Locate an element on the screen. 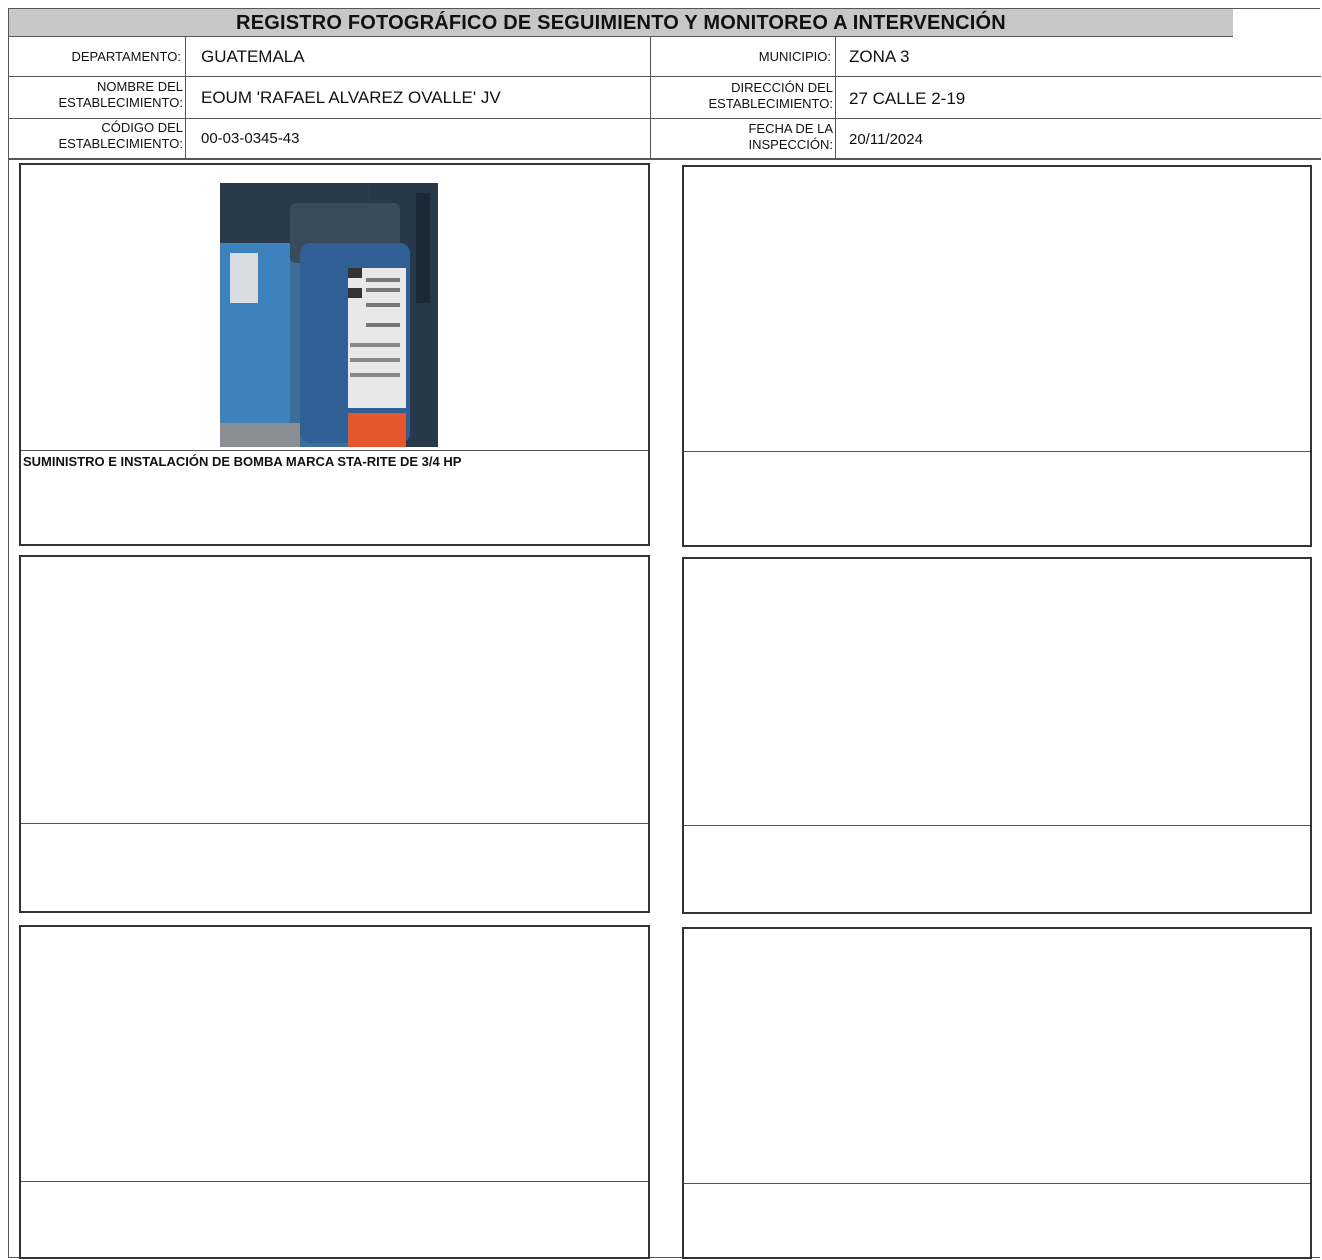 This screenshot has height=1260, width=1322. fecha-label: FECHA DE LA INSPECCIÓN: is located at coordinates (742, 137).